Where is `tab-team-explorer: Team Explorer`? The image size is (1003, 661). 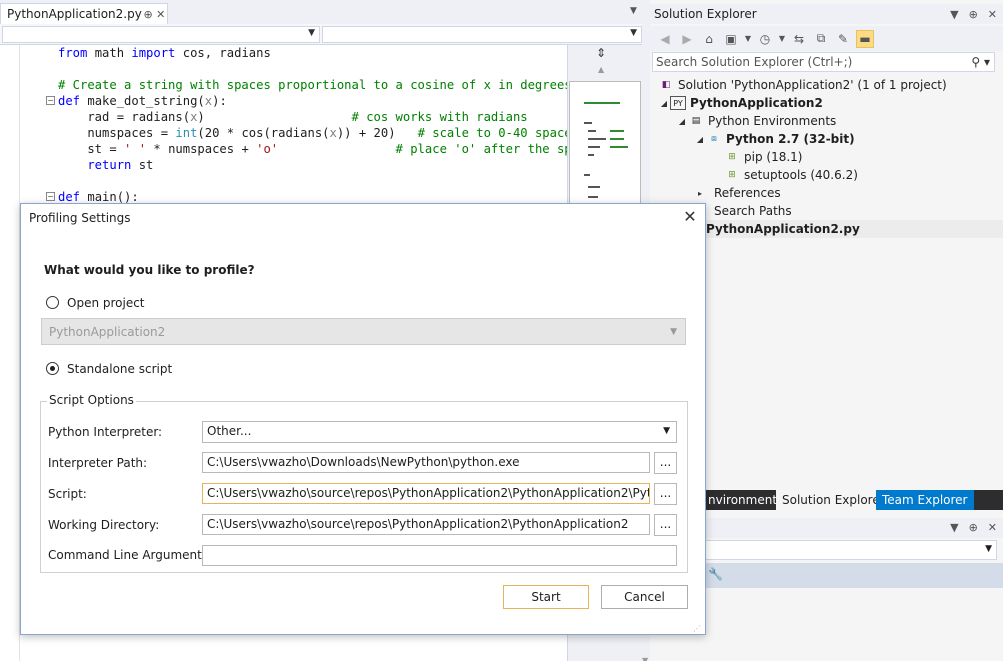
tab-team-explorer: Team Explorer is located at coordinates (925, 500).